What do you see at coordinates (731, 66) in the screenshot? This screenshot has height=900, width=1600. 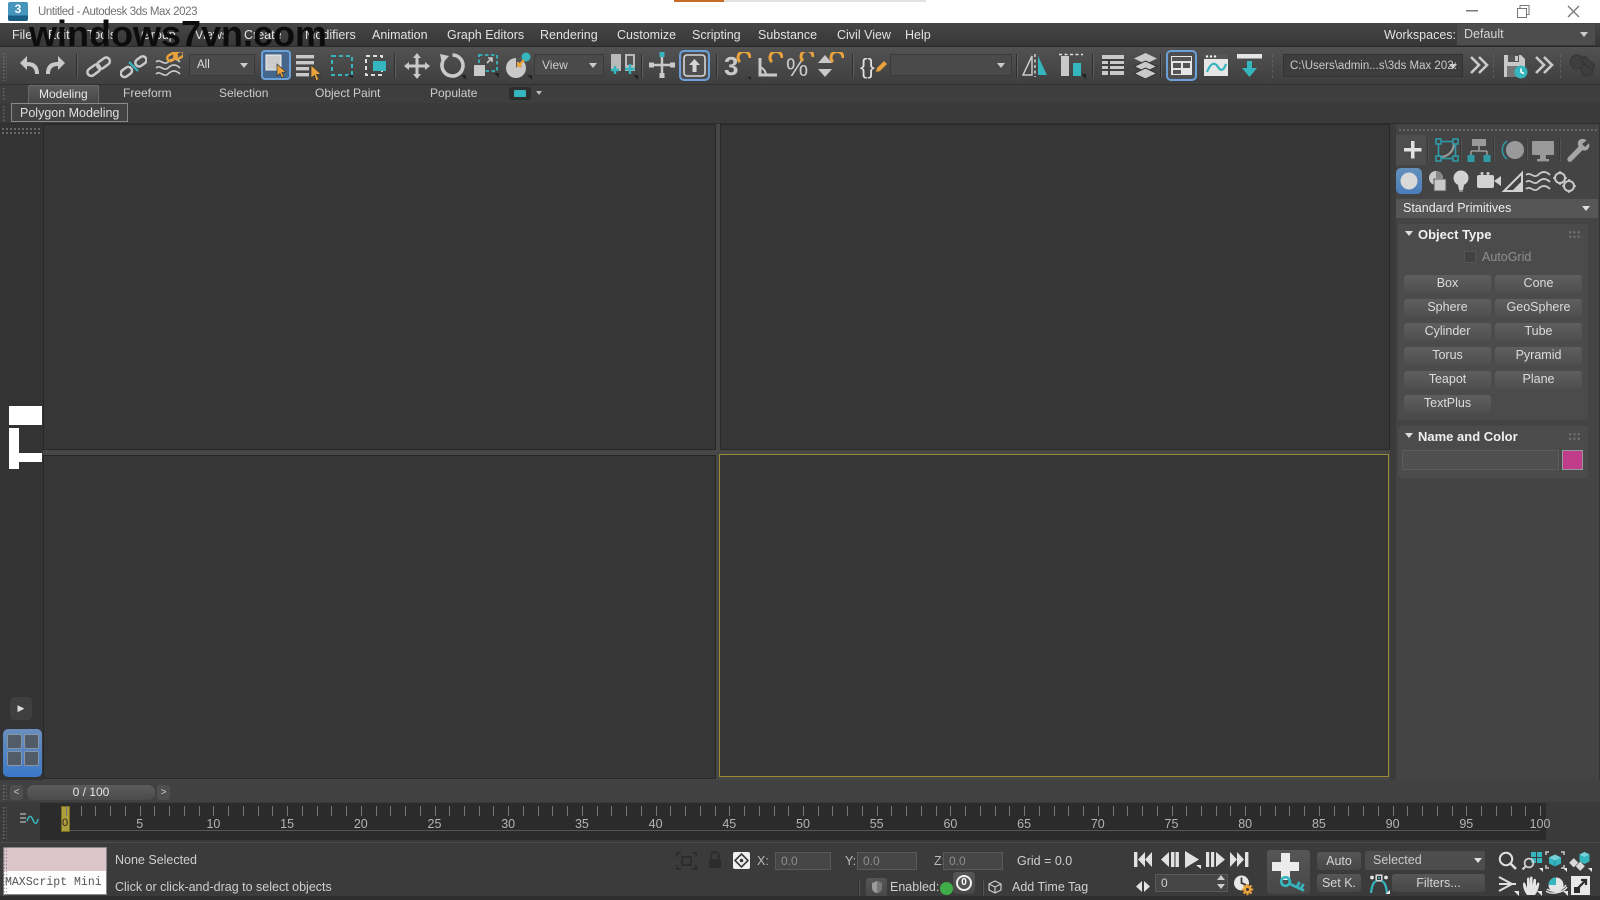 I see `svg-text: 3` at bounding box center [731, 66].